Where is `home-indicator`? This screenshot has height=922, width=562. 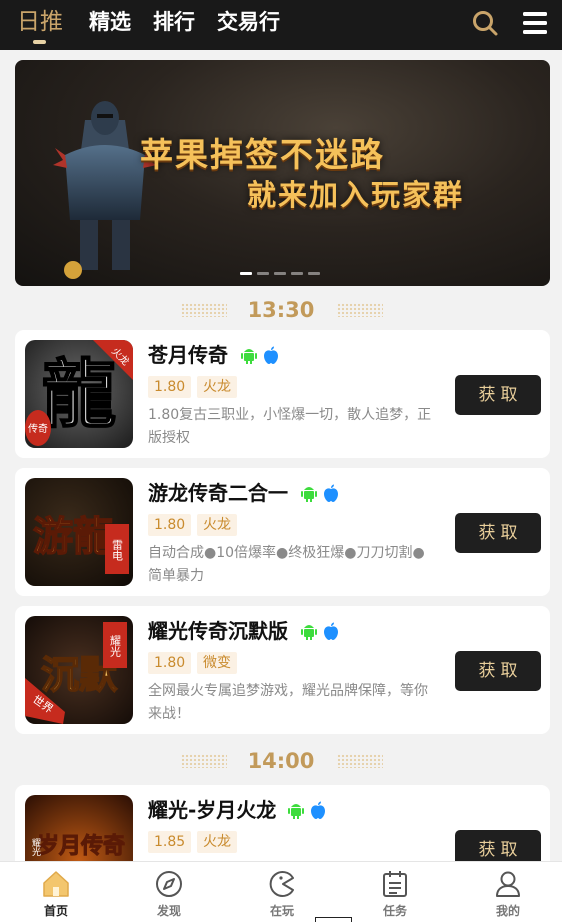
home-indicator is located at coordinates (333, 919).